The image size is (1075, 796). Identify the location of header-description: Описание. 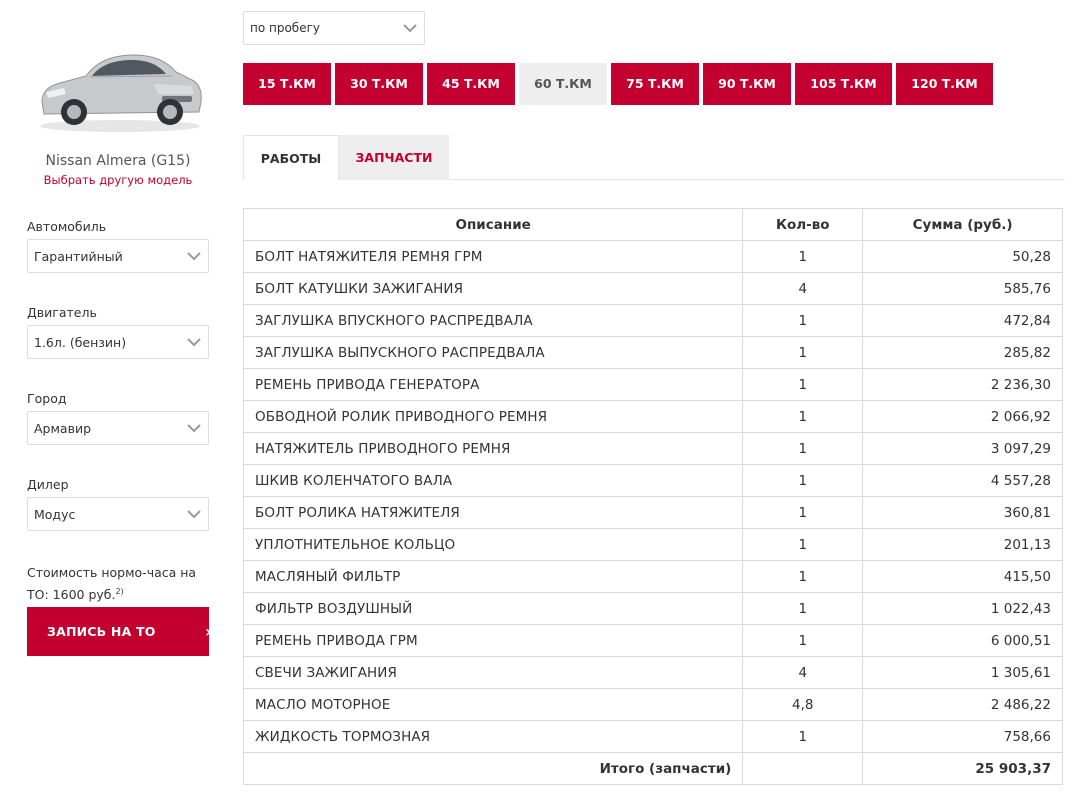
(493, 224).